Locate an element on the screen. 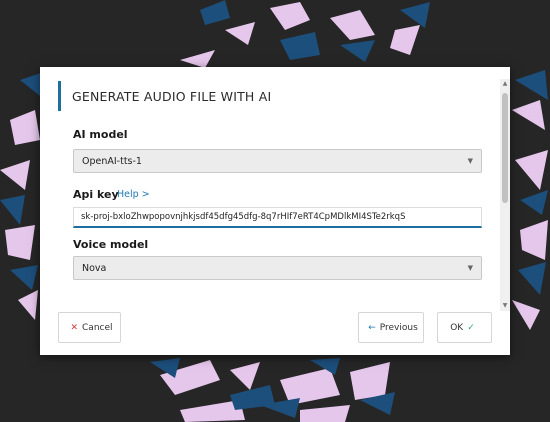 The height and width of the screenshot is (422, 550). voice-model-value: Nova is located at coordinates (94, 268).